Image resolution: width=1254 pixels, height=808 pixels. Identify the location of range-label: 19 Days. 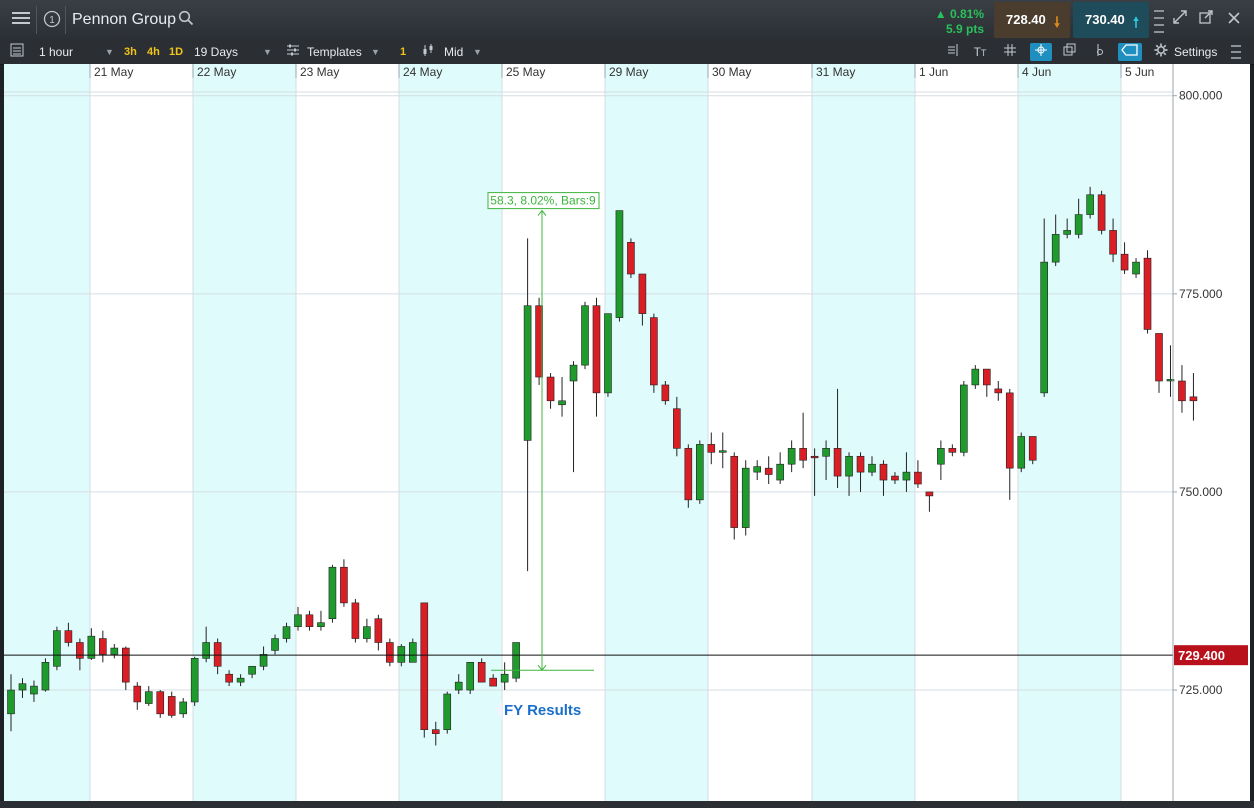
(216, 52).